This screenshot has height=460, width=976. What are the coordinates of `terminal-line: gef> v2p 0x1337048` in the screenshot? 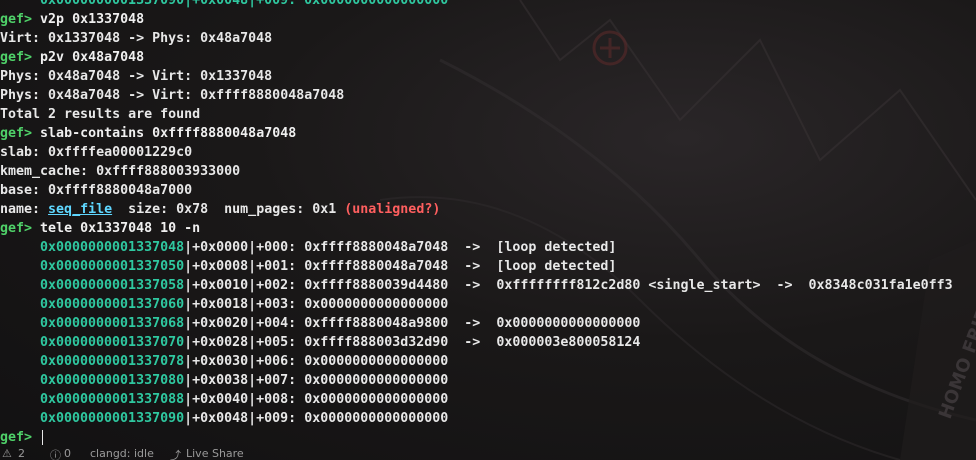 It's located at (488, 19).